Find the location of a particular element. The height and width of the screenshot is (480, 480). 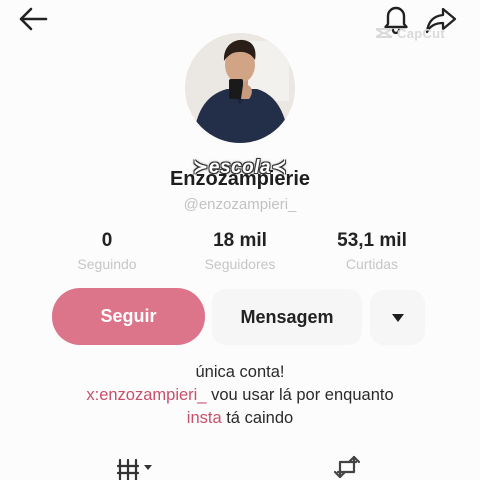

avatar-photo is located at coordinates (240, 88).